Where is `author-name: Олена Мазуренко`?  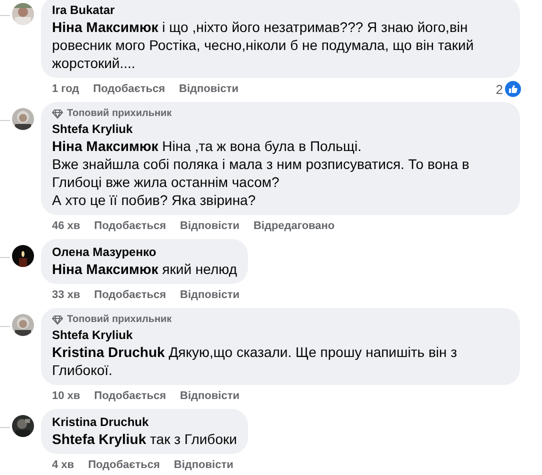 author-name: Олена Мазуренко is located at coordinates (145, 252).